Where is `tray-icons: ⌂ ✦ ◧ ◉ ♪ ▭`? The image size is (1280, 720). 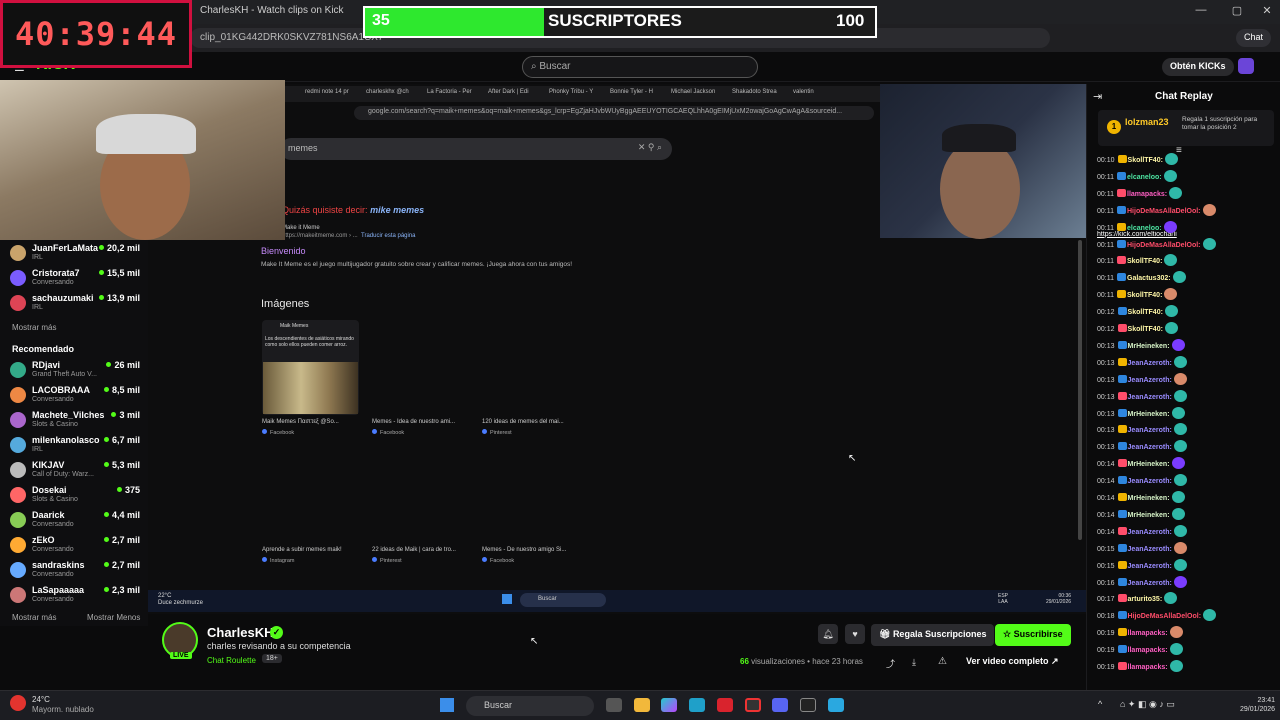 tray-icons: ⌂ ✦ ◧ ◉ ♪ ▭ is located at coordinates (1147, 704).